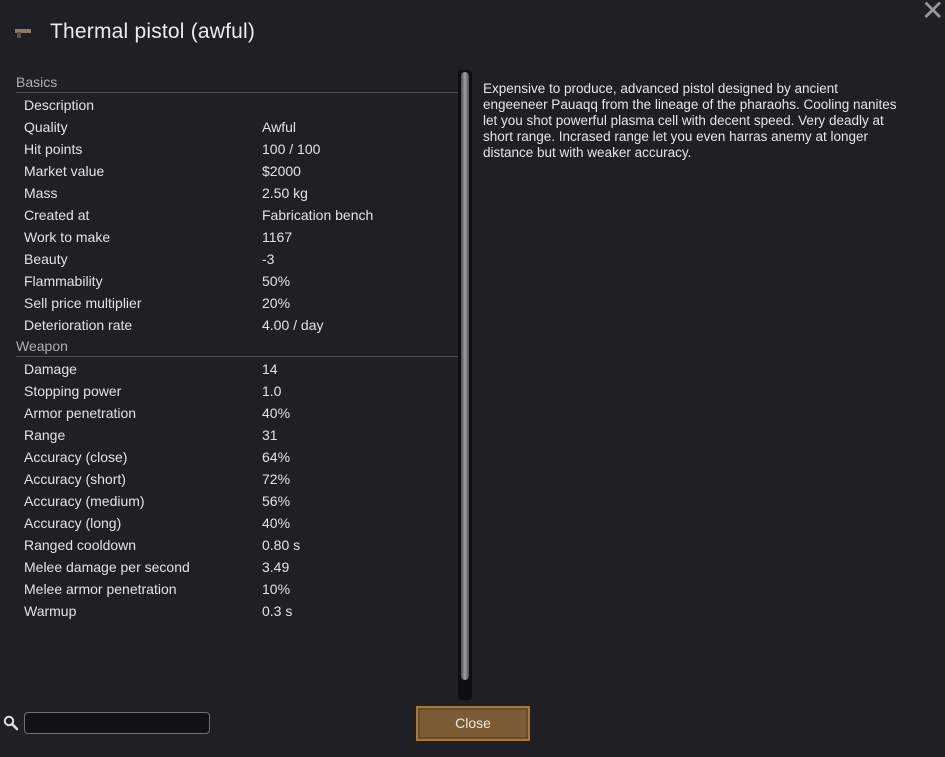 The width and height of the screenshot is (945, 757). I want to click on stat-row: Mass 2.50 kg, so click(237, 193).